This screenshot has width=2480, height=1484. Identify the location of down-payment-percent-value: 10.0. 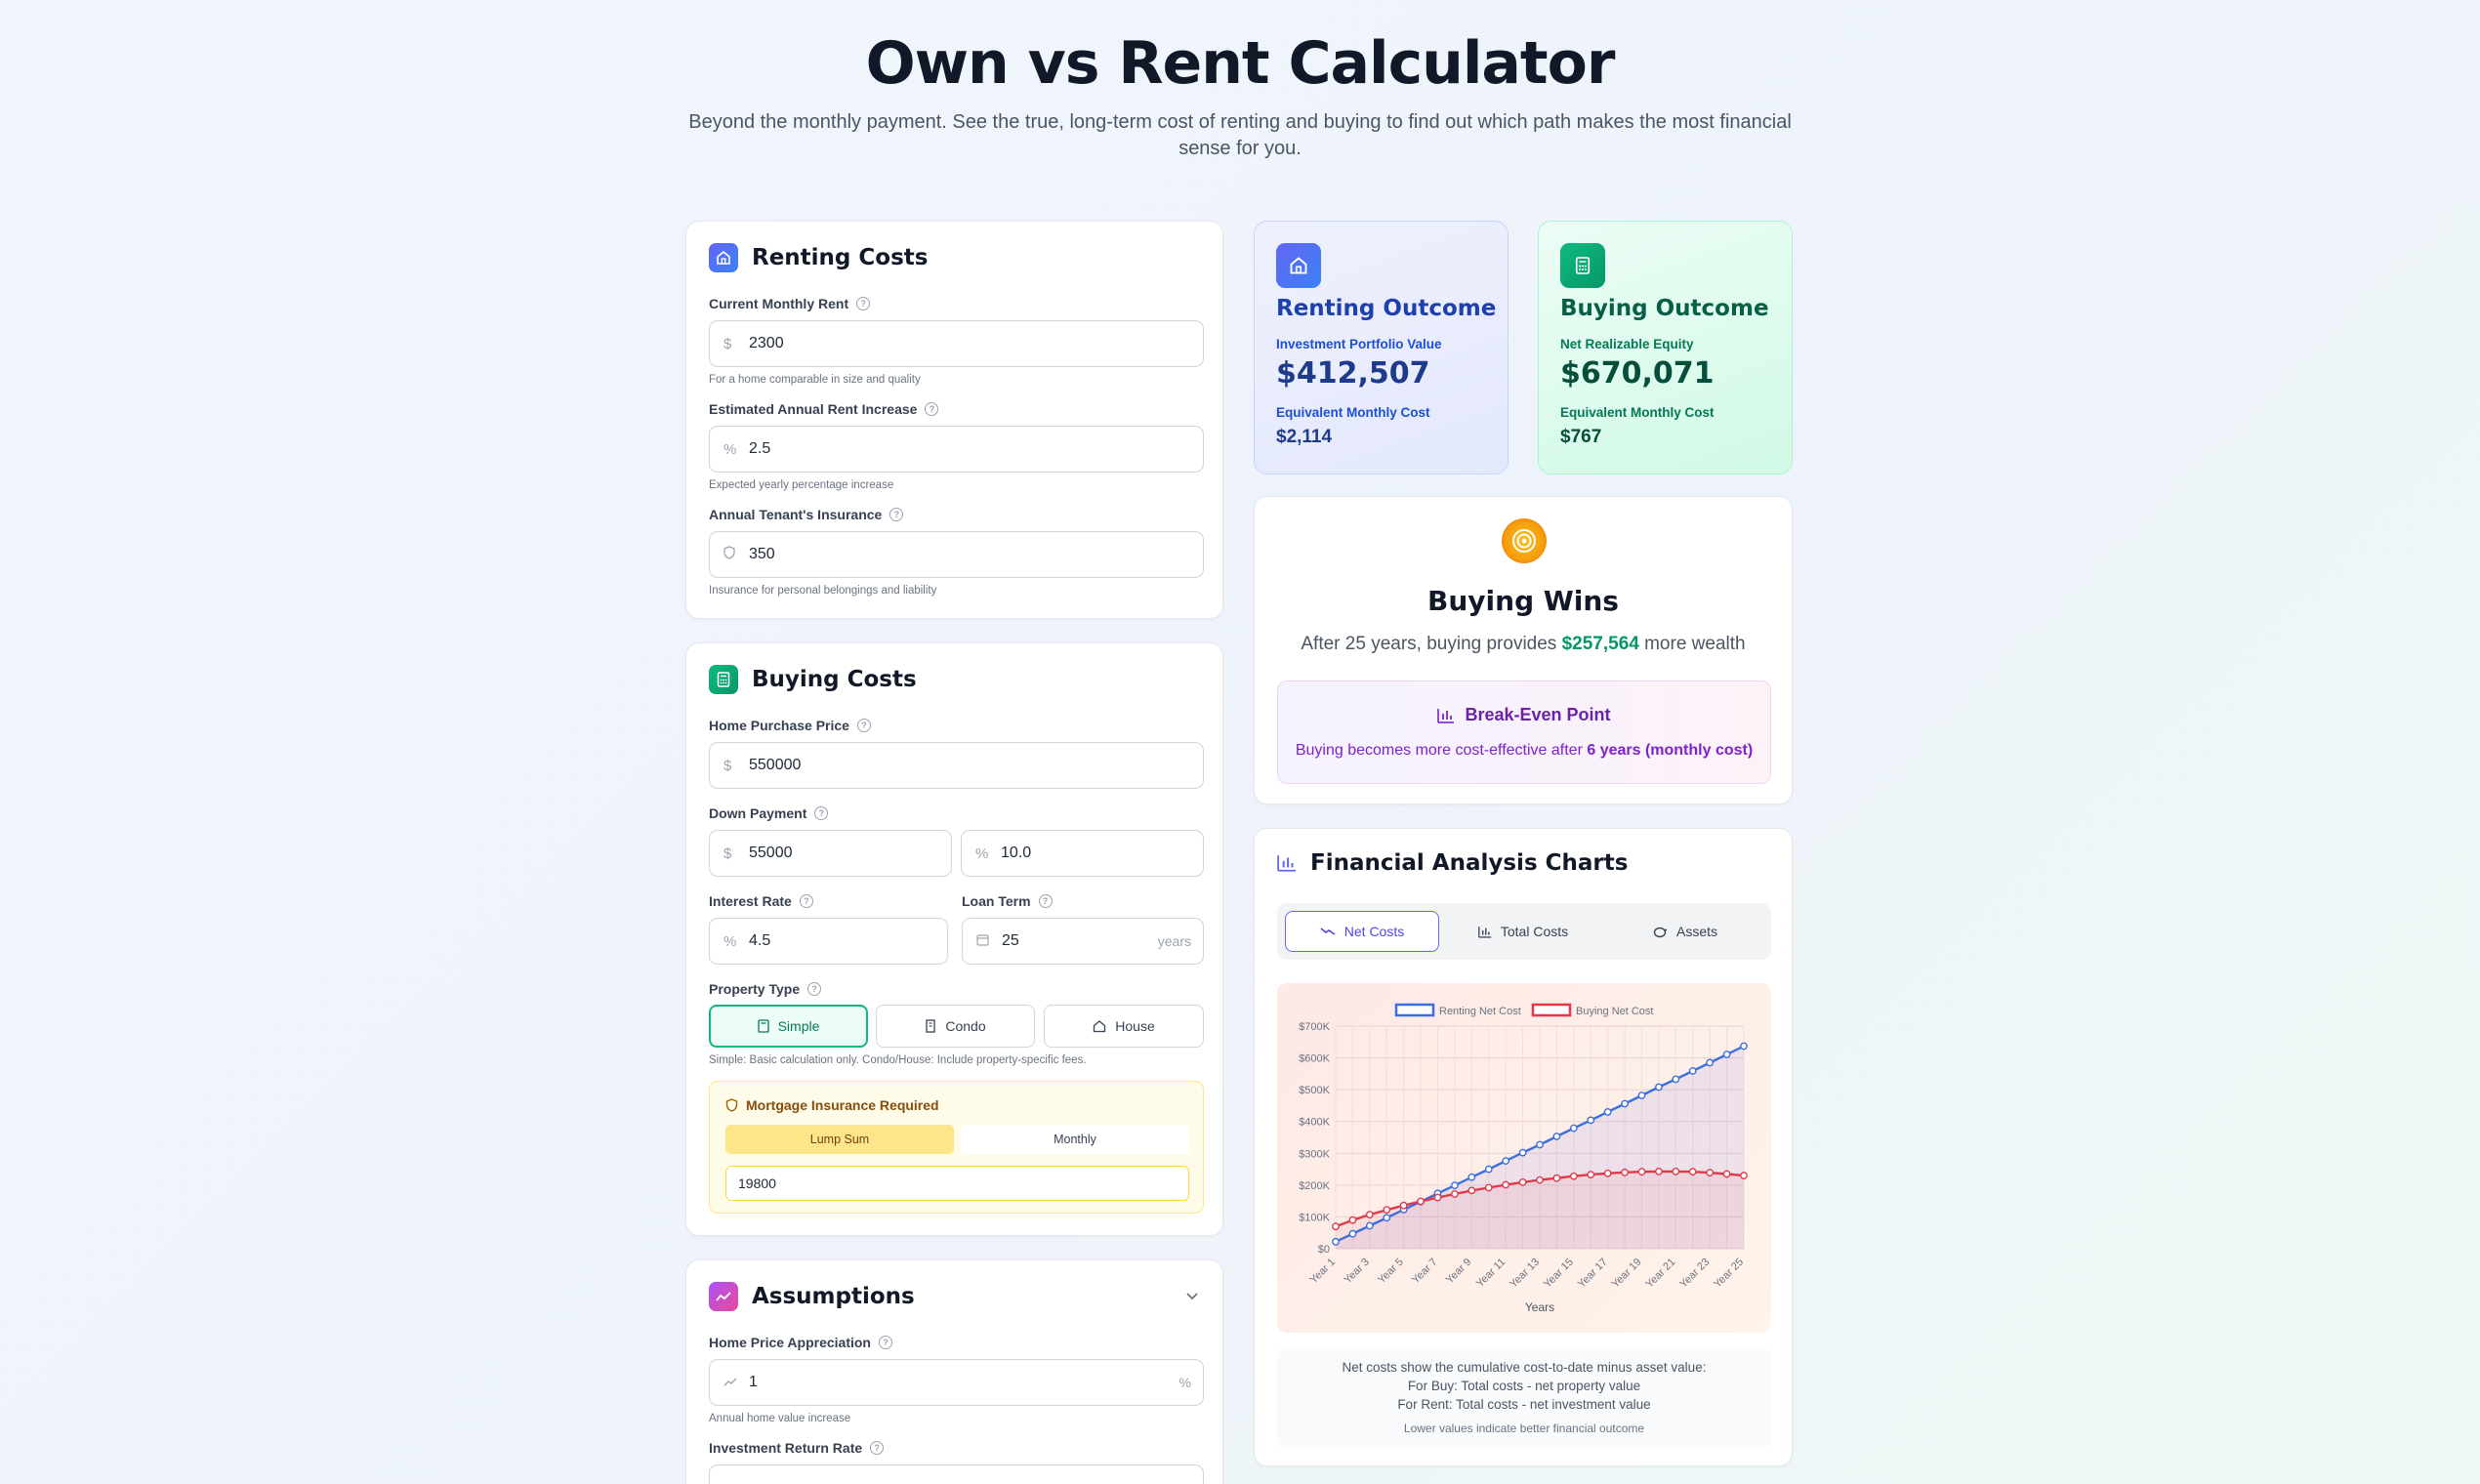
(1017, 853).